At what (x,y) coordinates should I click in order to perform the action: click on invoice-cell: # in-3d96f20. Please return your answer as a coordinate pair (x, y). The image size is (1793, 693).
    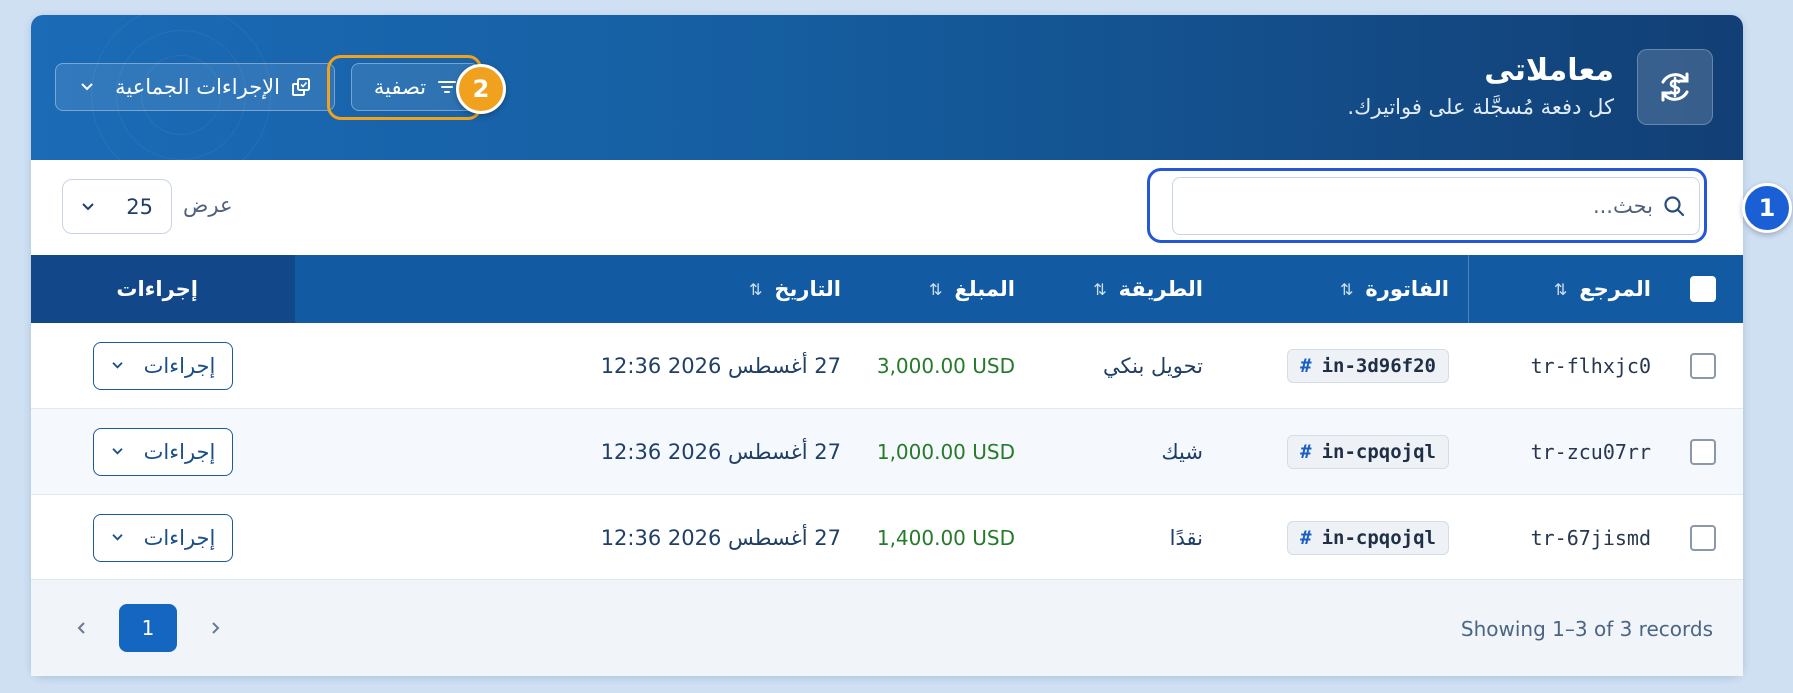
    Looking at the image, I should click on (1373, 366).